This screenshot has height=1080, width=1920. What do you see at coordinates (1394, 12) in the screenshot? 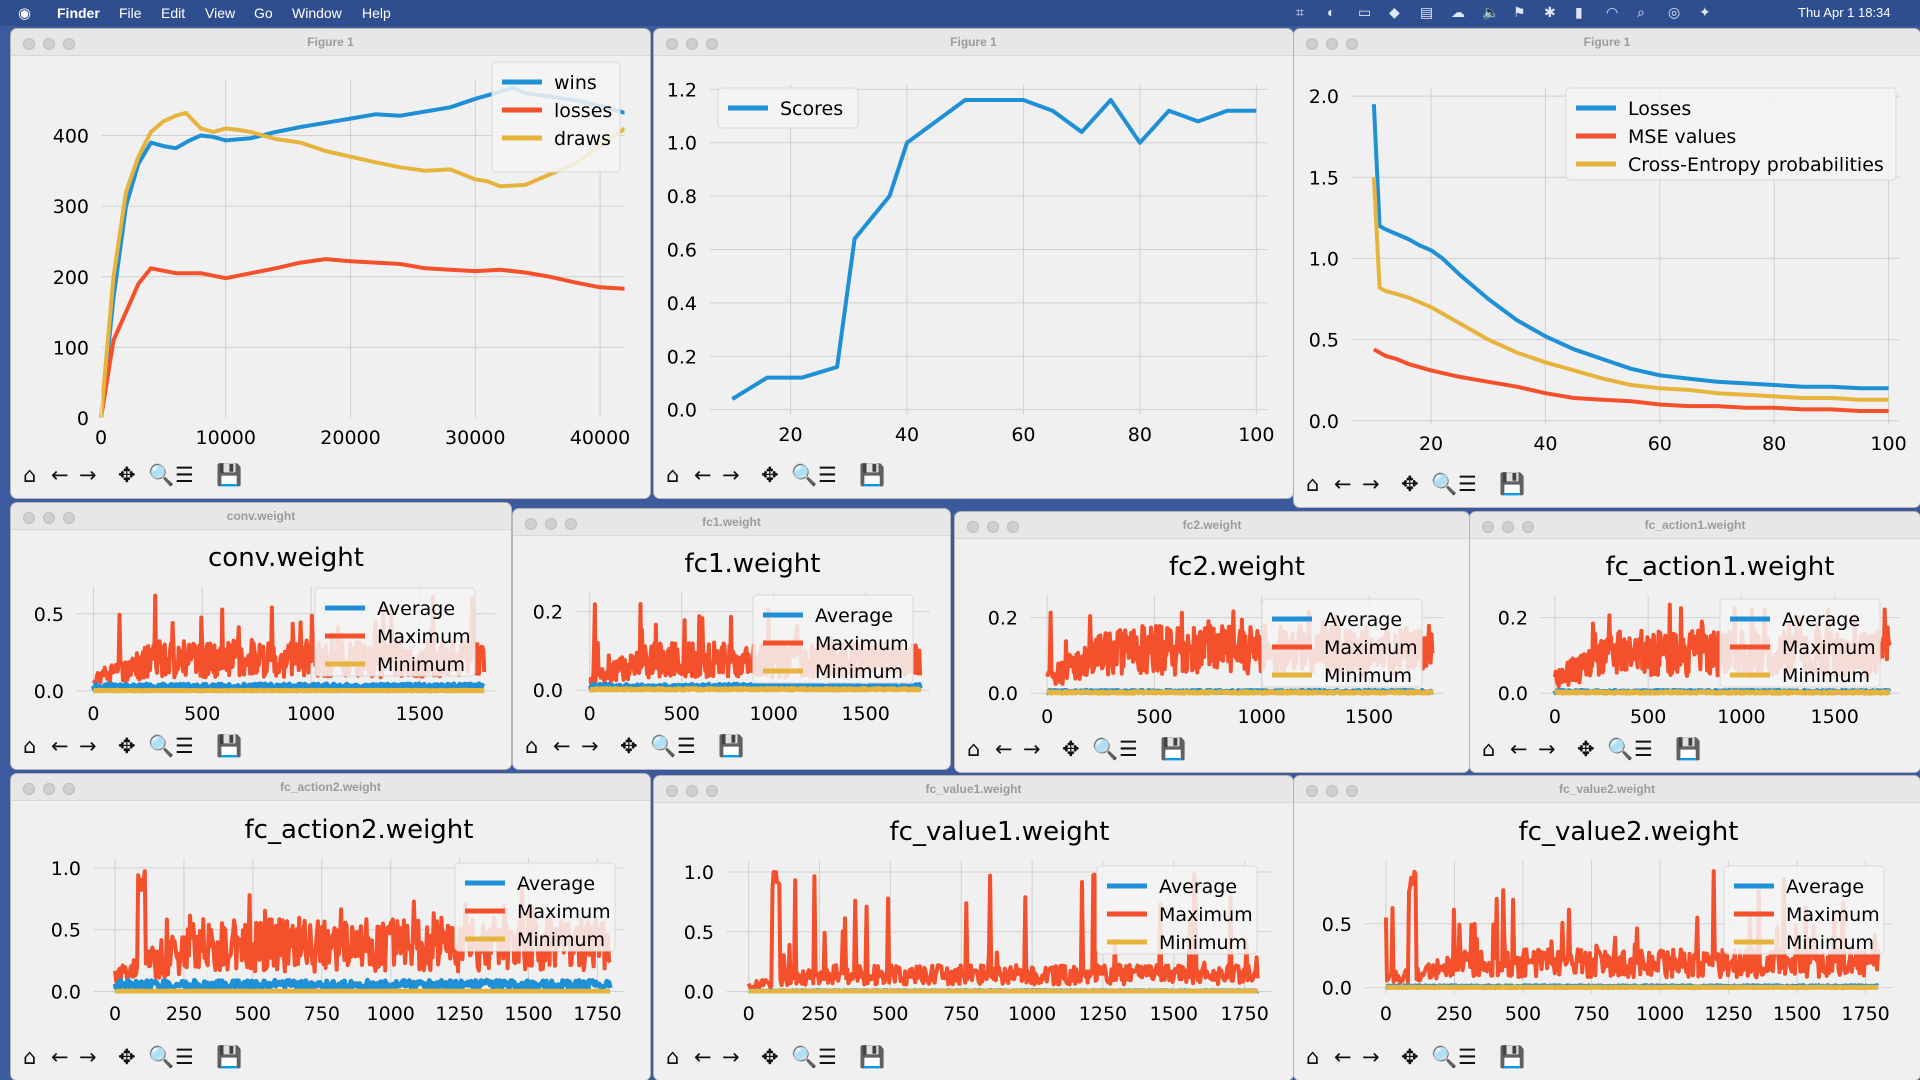
I see `docker-icon: ◆` at bounding box center [1394, 12].